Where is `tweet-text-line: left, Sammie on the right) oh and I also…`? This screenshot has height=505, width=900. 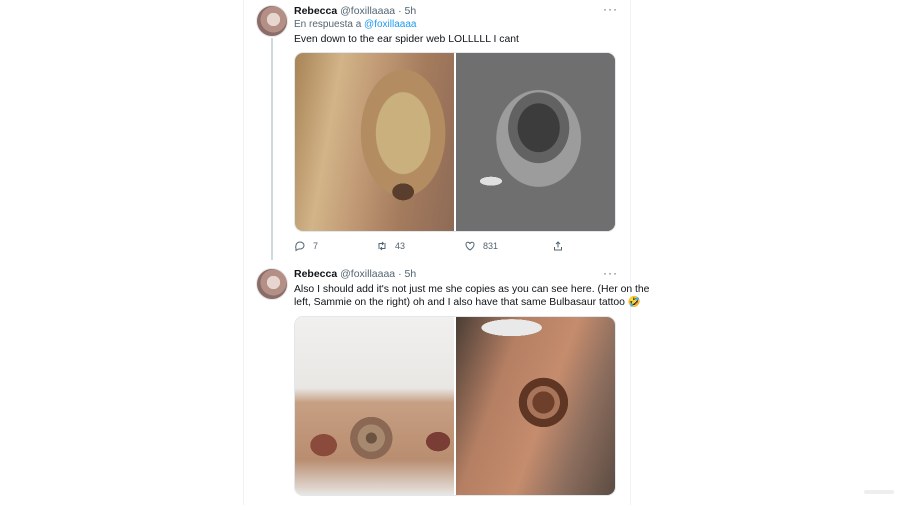
tweet-text-line: left, Sammie on the right) oh and I also… is located at coordinates (467, 302).